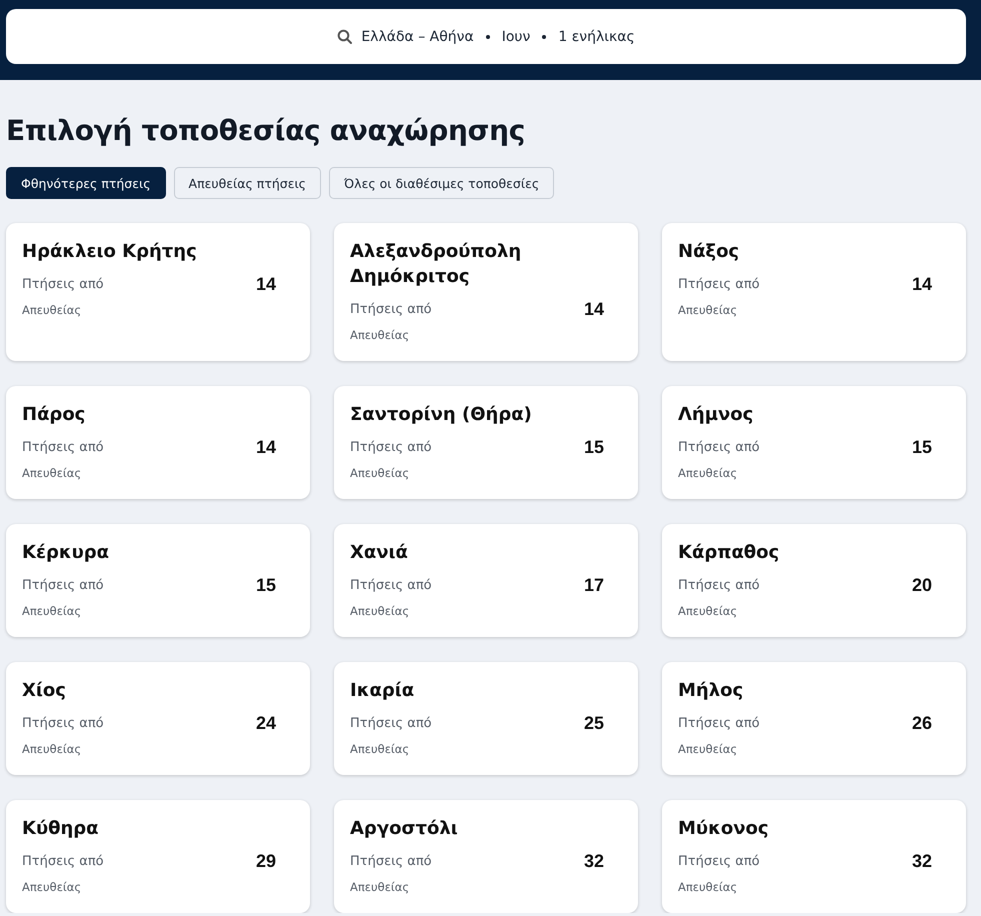 The width and height of the screenshot is (981, 916). What do you see at coordinates (436, 264) in the screenshot?
I see `destination-name: Αλεξανδρούπολη Δημόκριτος` at bounding box center [436, 264].